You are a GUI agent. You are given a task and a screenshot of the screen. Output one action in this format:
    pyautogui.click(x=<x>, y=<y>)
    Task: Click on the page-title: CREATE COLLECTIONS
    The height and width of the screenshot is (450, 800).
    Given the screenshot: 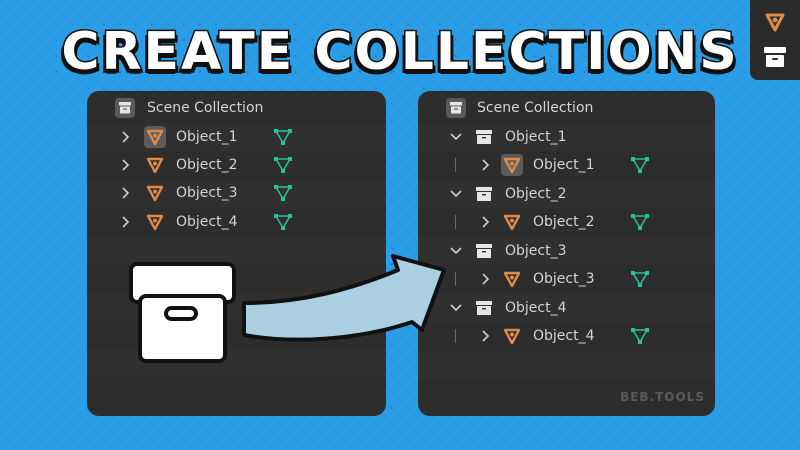 What is the action you would take?
    pyautogui.click(x=399, y=52)
    